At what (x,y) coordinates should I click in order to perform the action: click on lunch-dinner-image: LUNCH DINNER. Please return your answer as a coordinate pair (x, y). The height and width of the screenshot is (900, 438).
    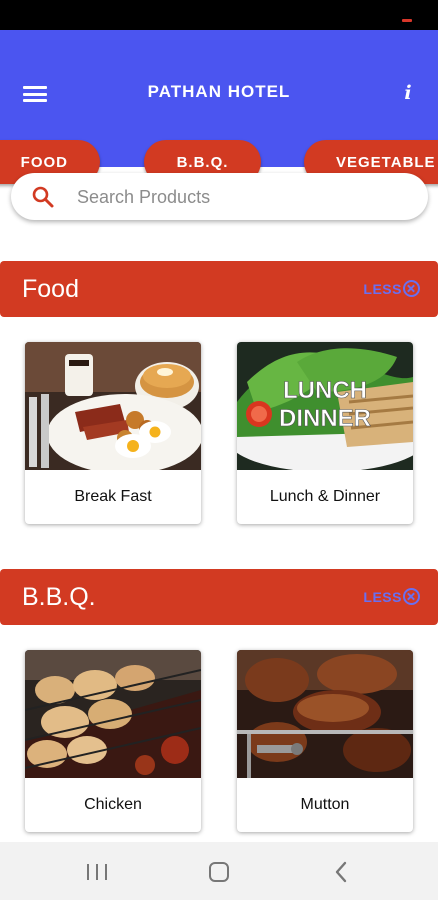
    Looking at the image, I should click on (325, 406).